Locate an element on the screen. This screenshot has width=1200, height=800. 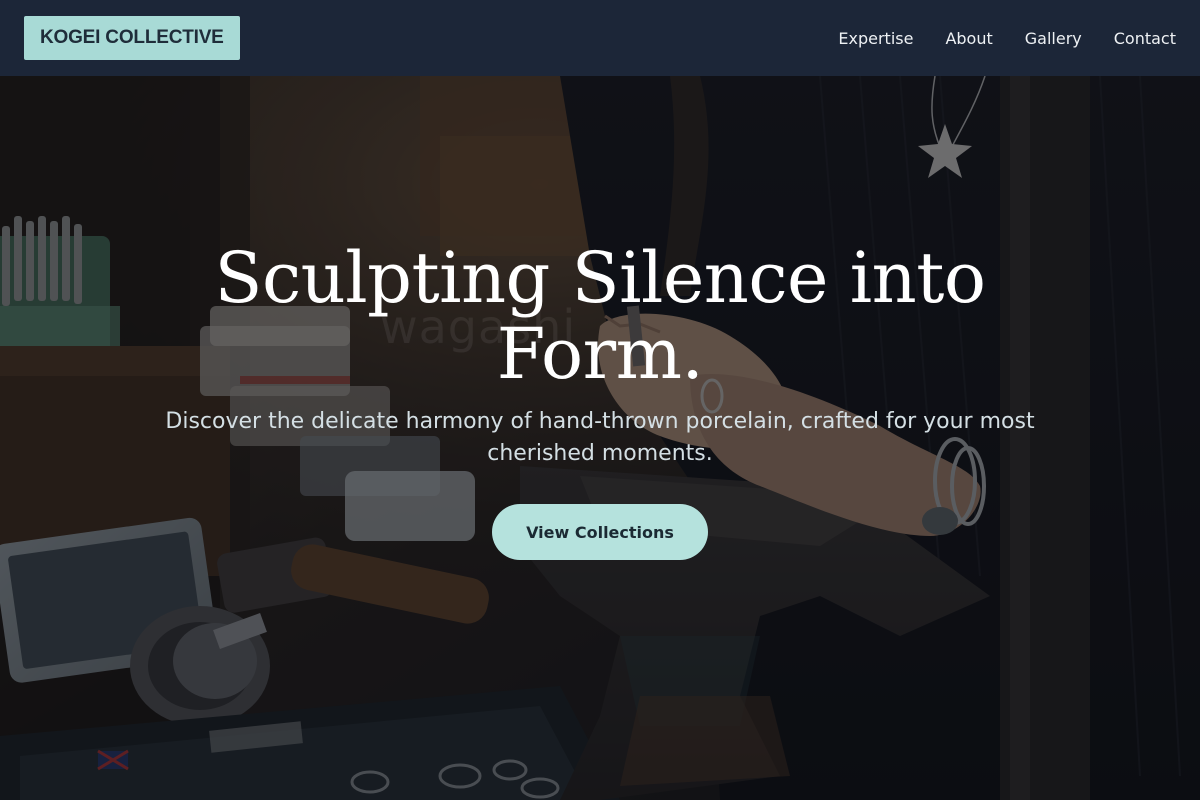
nav-link-about: About is located at coordinates (968, 38).